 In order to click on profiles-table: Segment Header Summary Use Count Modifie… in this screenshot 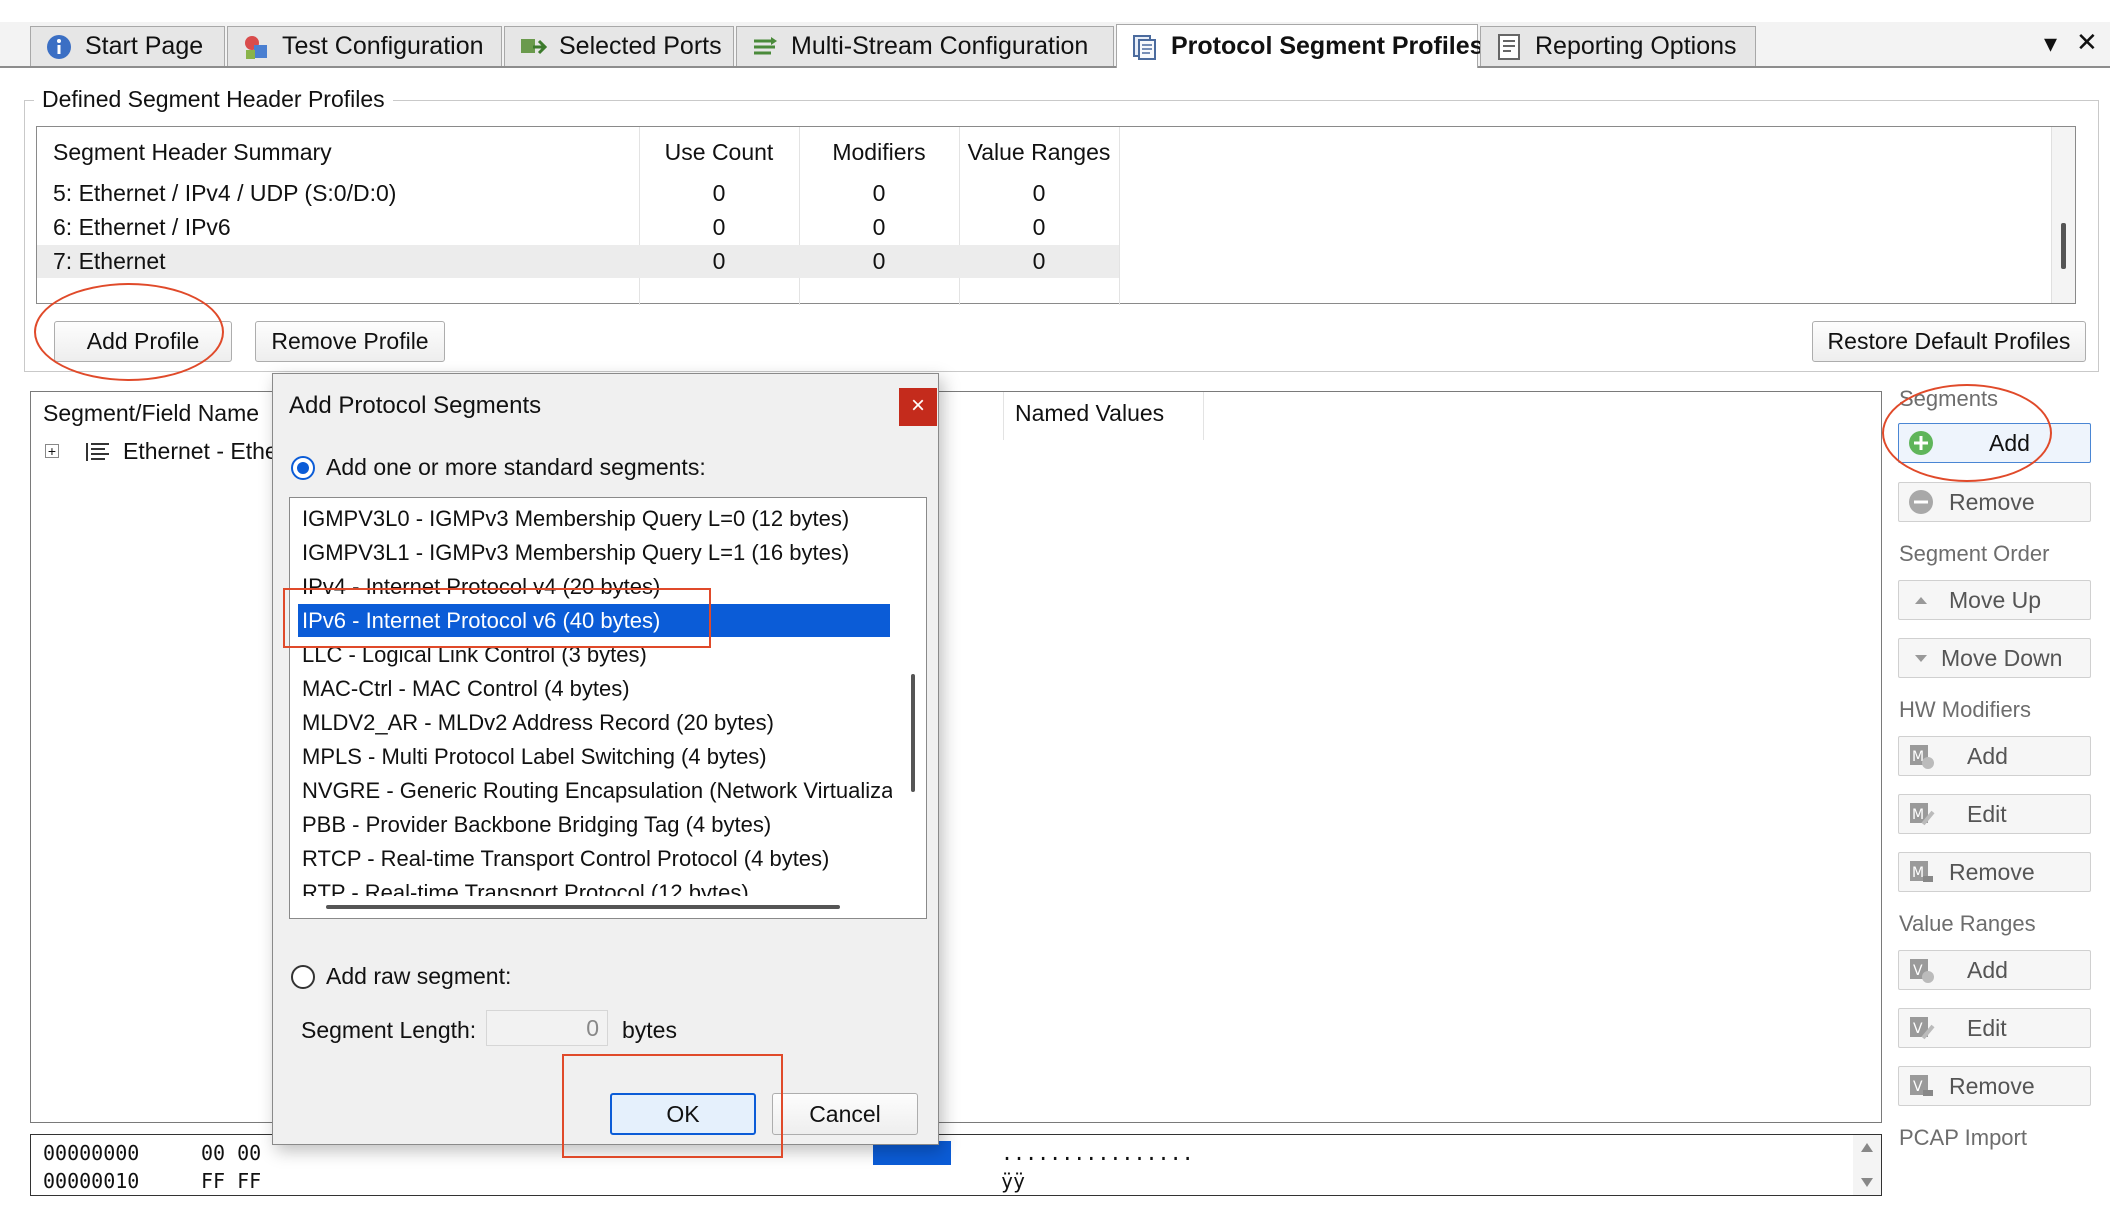, I will do `click(1056, 215)`.